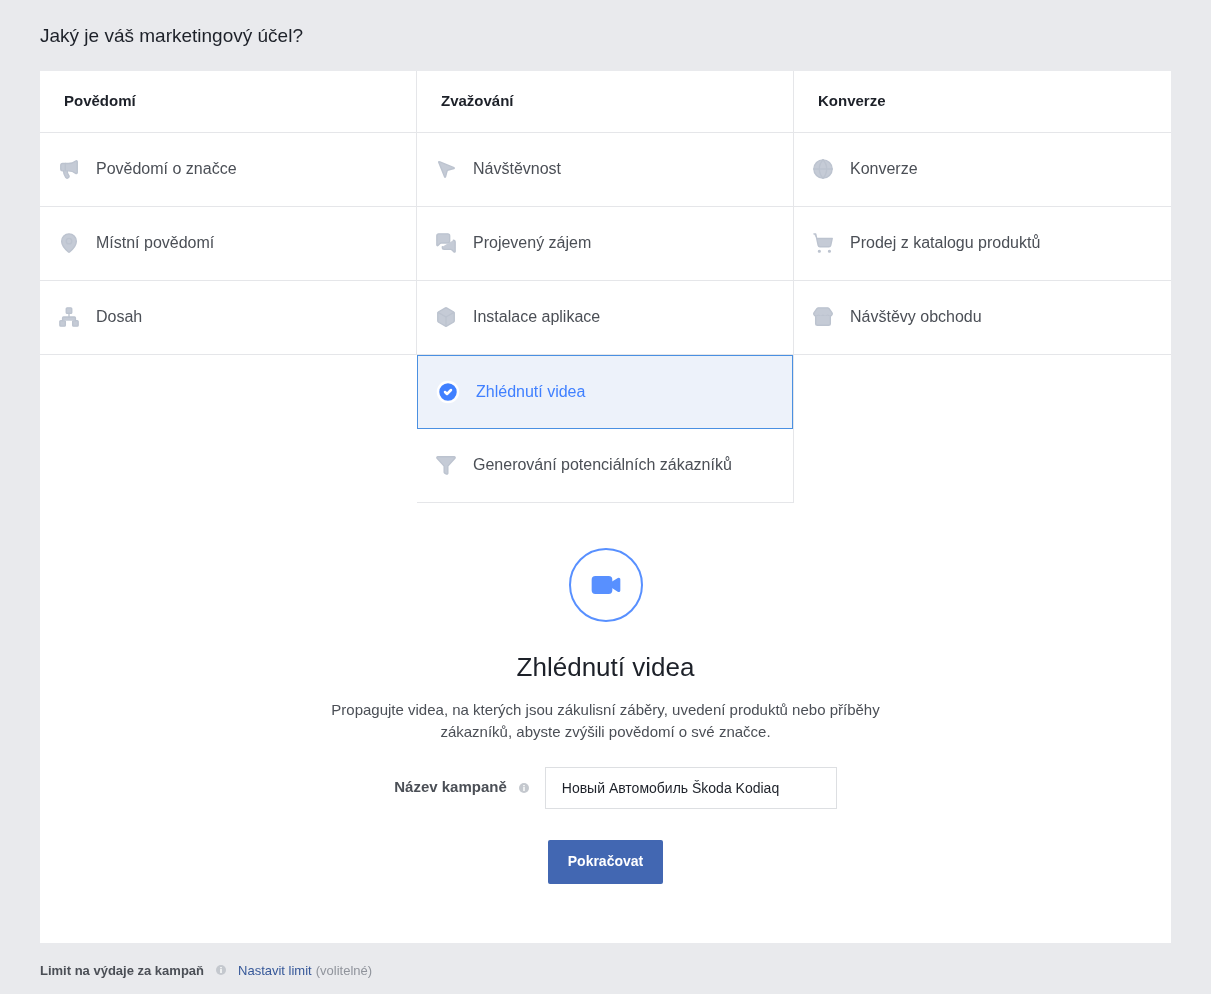  I want to click on campaign-name-field: Новый Автомобиль Škoda Kodiaq, so click(690, 787).